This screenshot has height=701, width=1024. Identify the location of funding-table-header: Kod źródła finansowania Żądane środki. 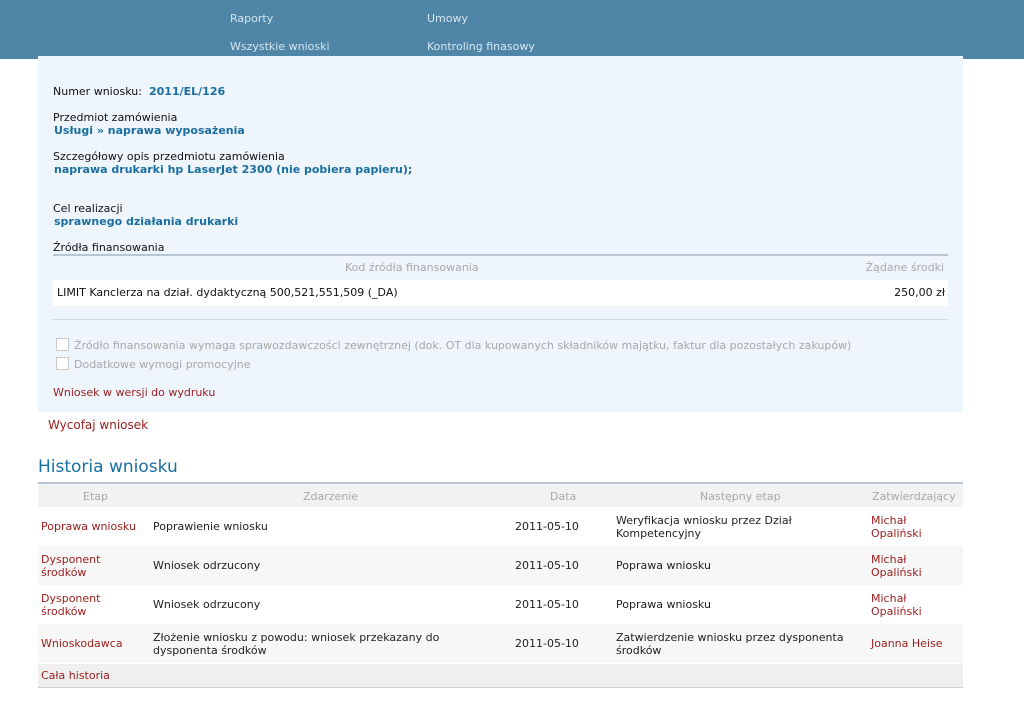
(500, 267).